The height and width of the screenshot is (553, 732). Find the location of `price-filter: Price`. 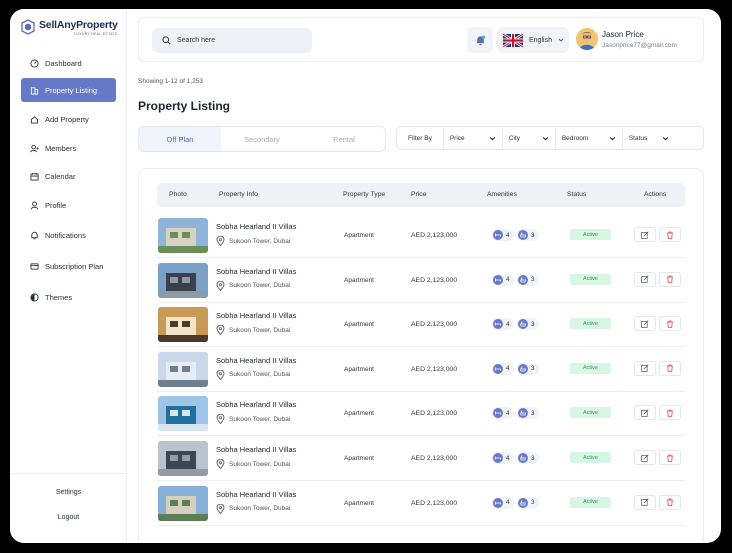

price-filter: Price is located at coordinates (473, 138).